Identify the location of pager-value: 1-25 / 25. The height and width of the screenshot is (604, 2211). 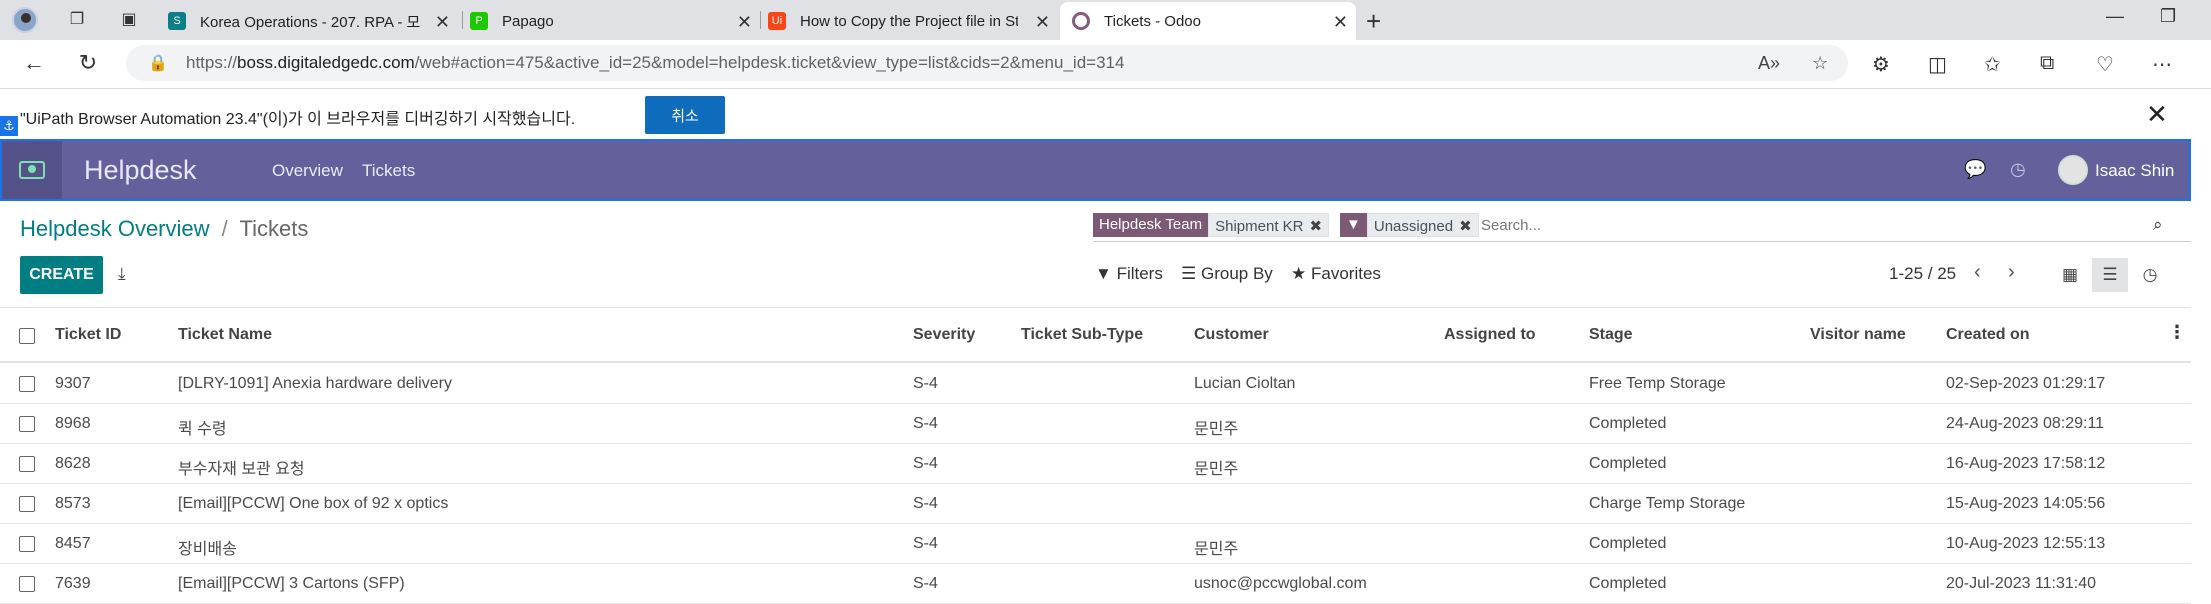
(1922, 274).